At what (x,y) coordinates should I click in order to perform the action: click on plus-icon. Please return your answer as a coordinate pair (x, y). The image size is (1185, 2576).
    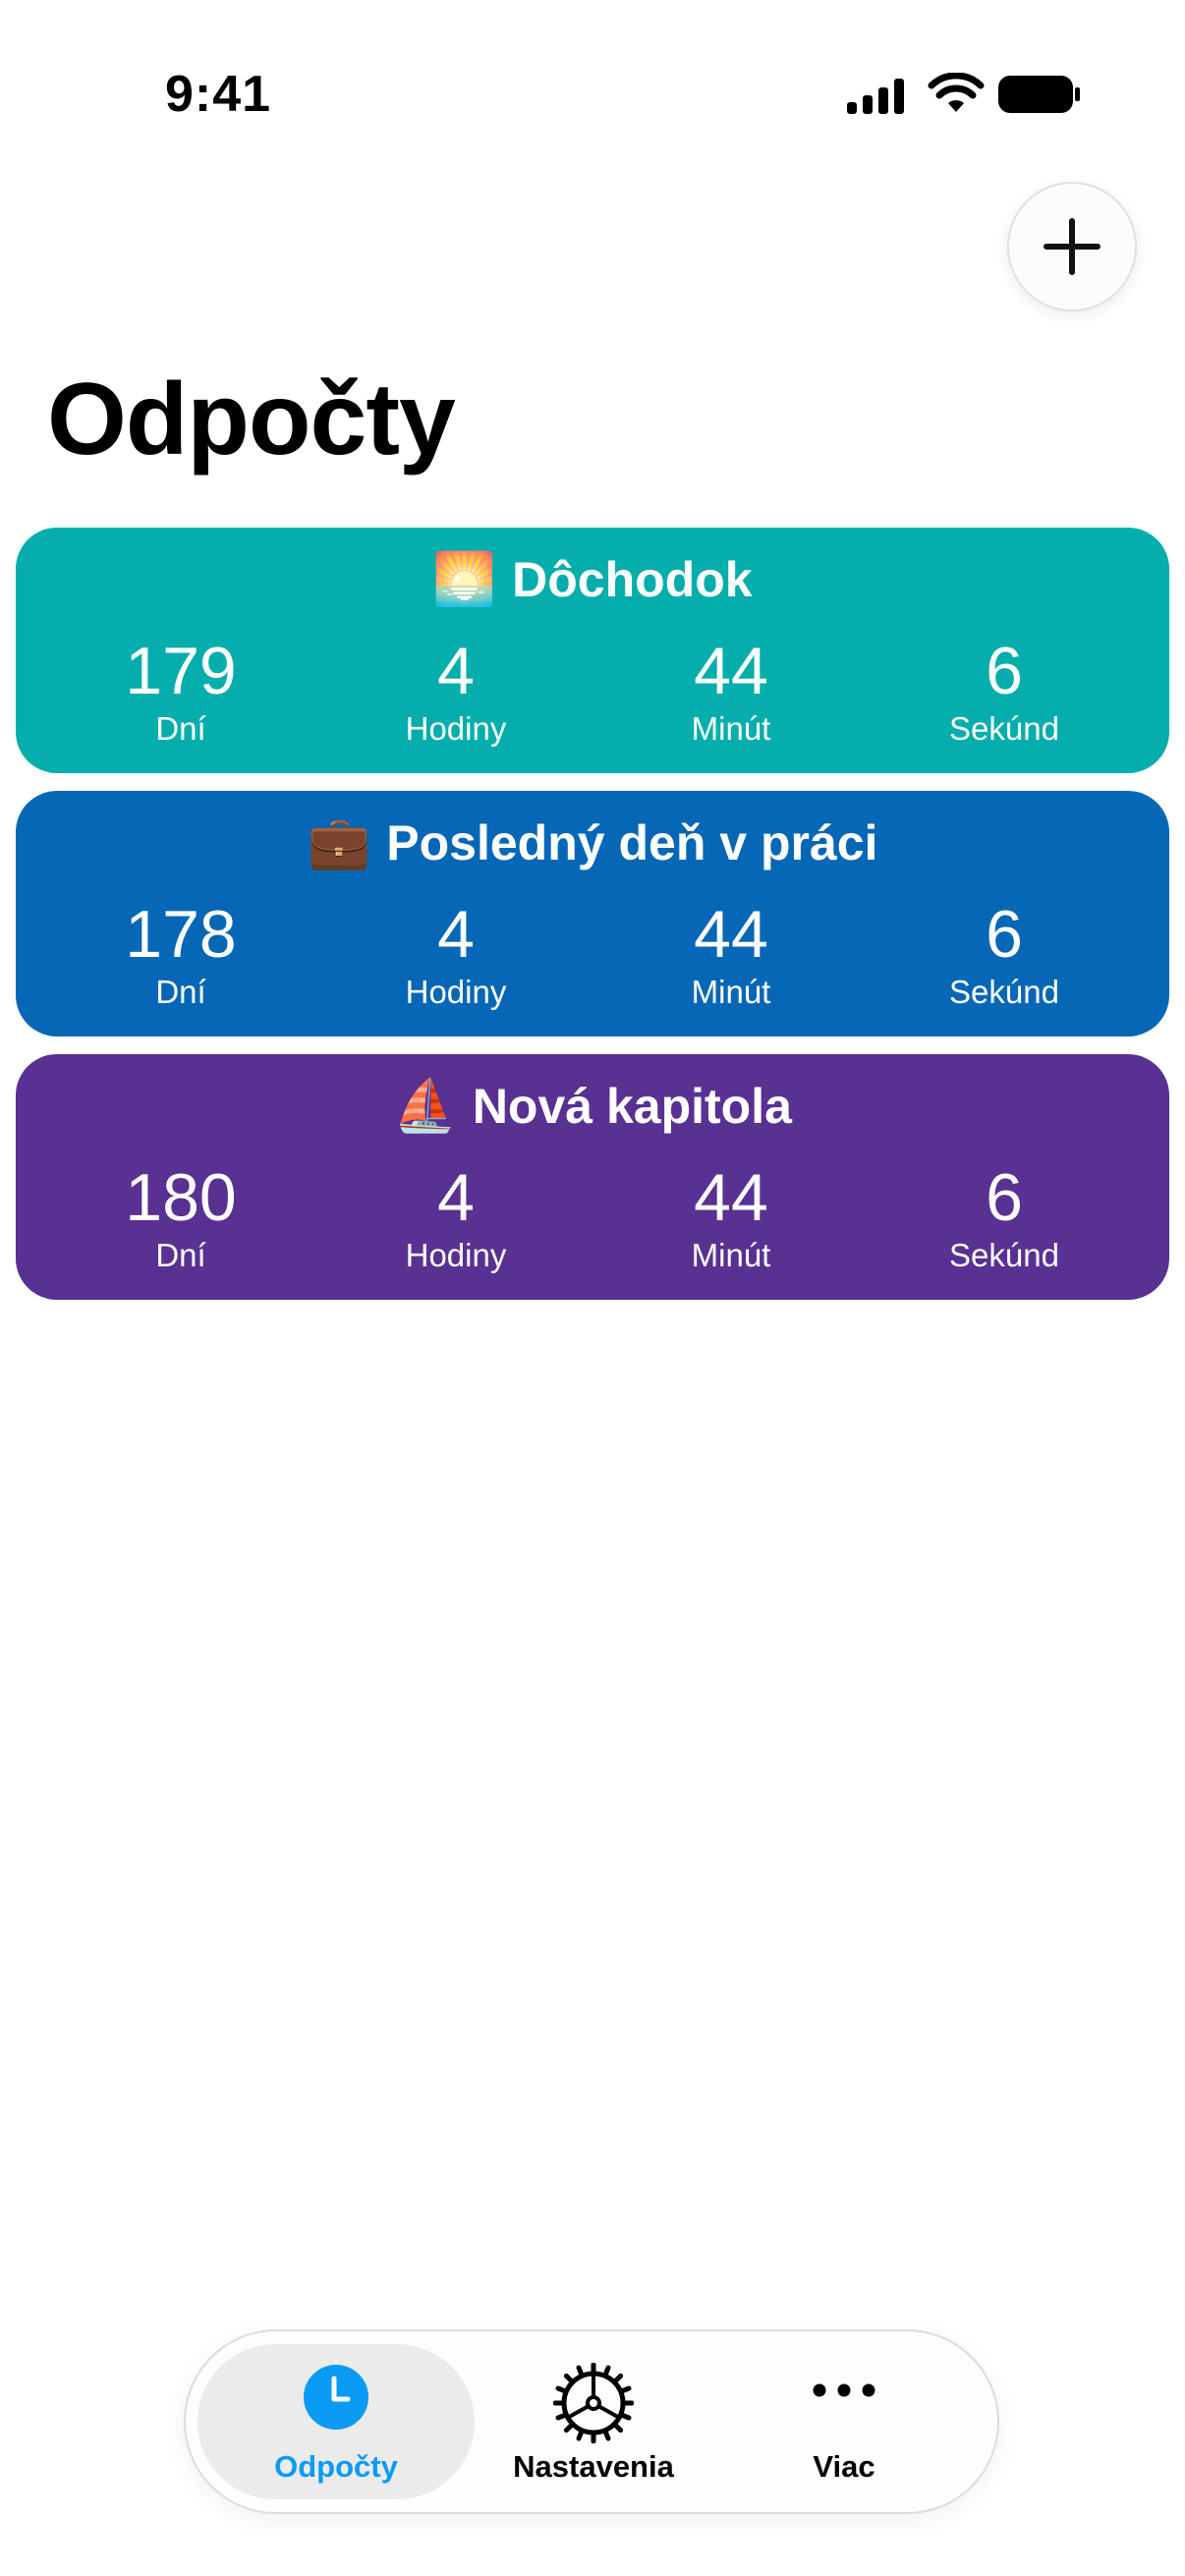
    Looking at the image, I should click on (1072, 246).